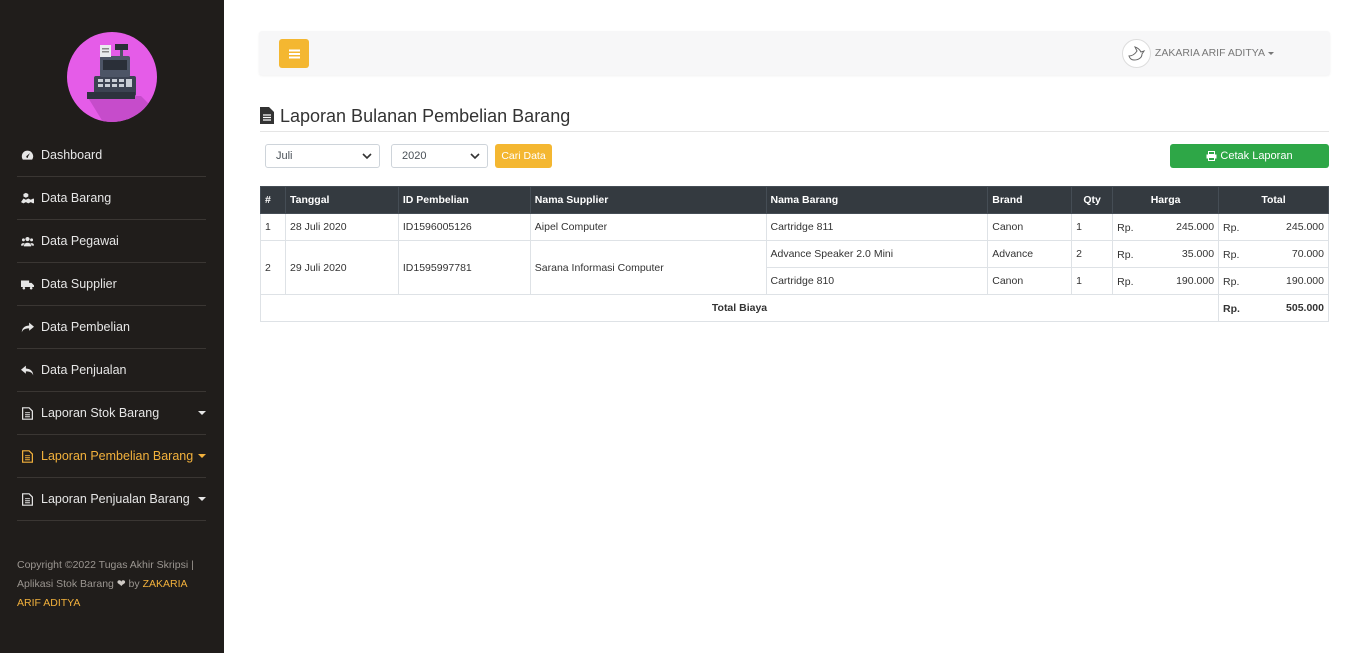 The image size is (1365, 653). I want to click on sidebar-item-laporan-stok-barang: Laporan Stok Barang, so click(111, 413).